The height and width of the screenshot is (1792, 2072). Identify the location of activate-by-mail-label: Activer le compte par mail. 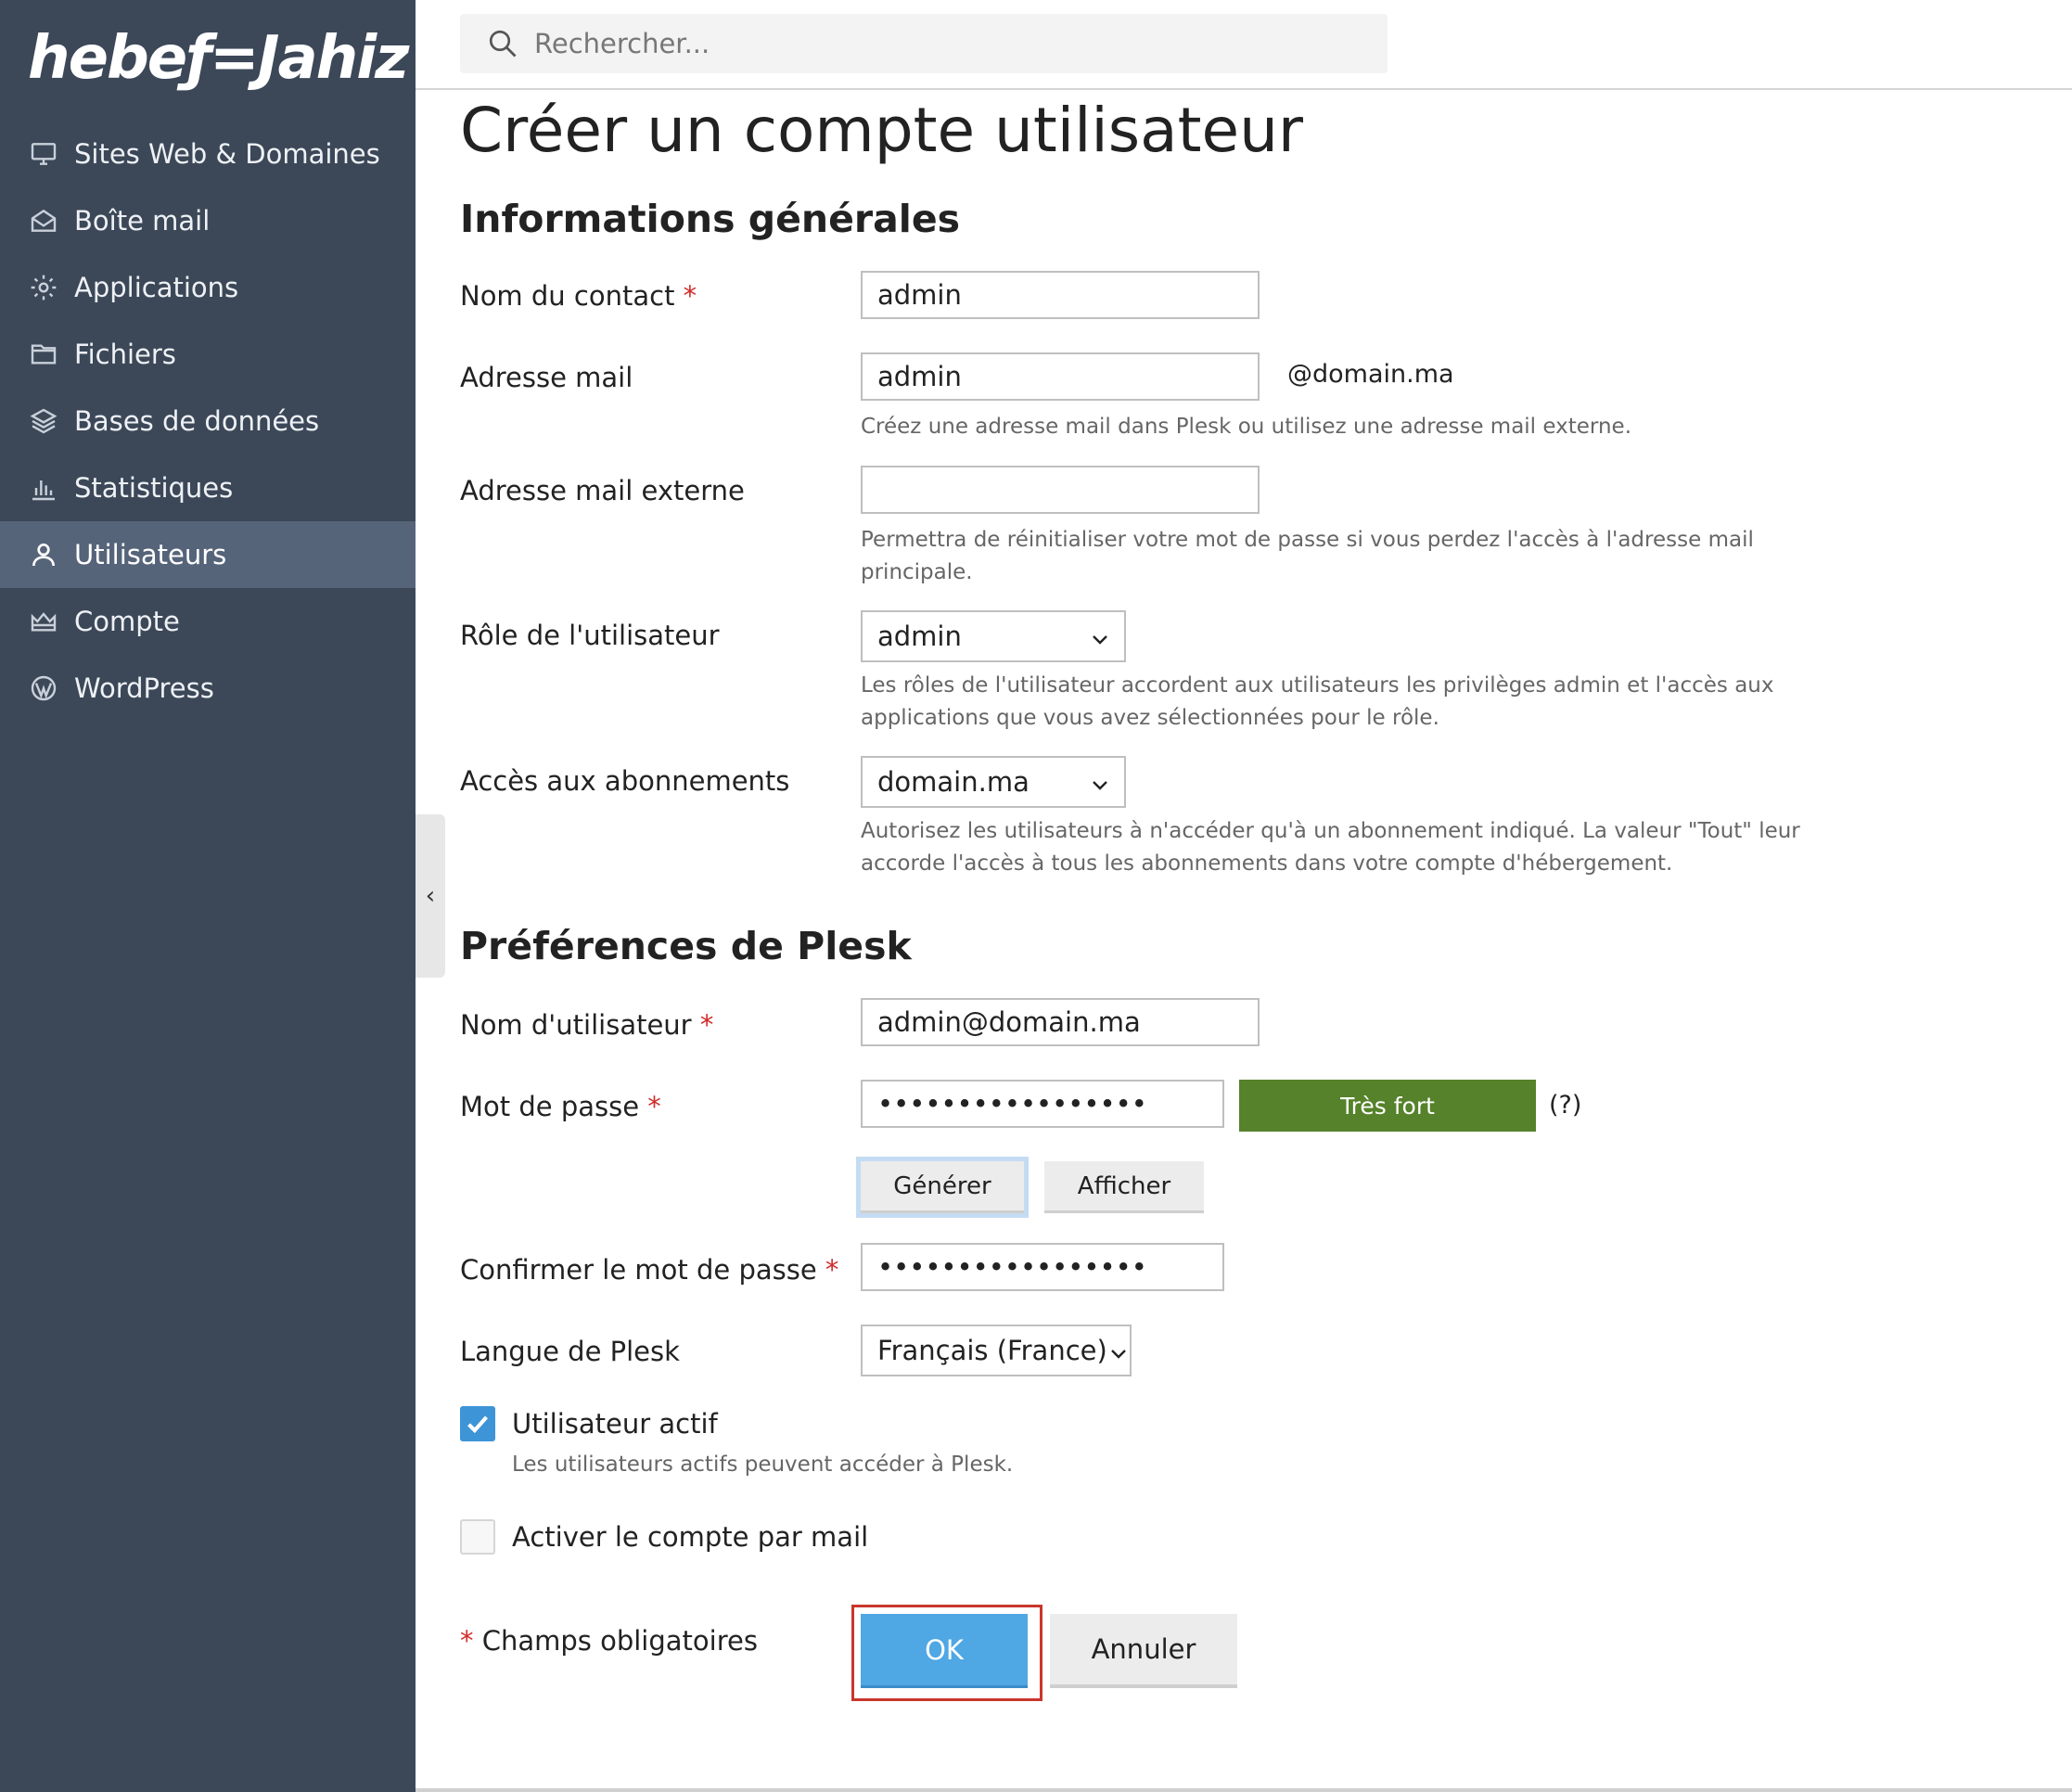
(690, 1537).